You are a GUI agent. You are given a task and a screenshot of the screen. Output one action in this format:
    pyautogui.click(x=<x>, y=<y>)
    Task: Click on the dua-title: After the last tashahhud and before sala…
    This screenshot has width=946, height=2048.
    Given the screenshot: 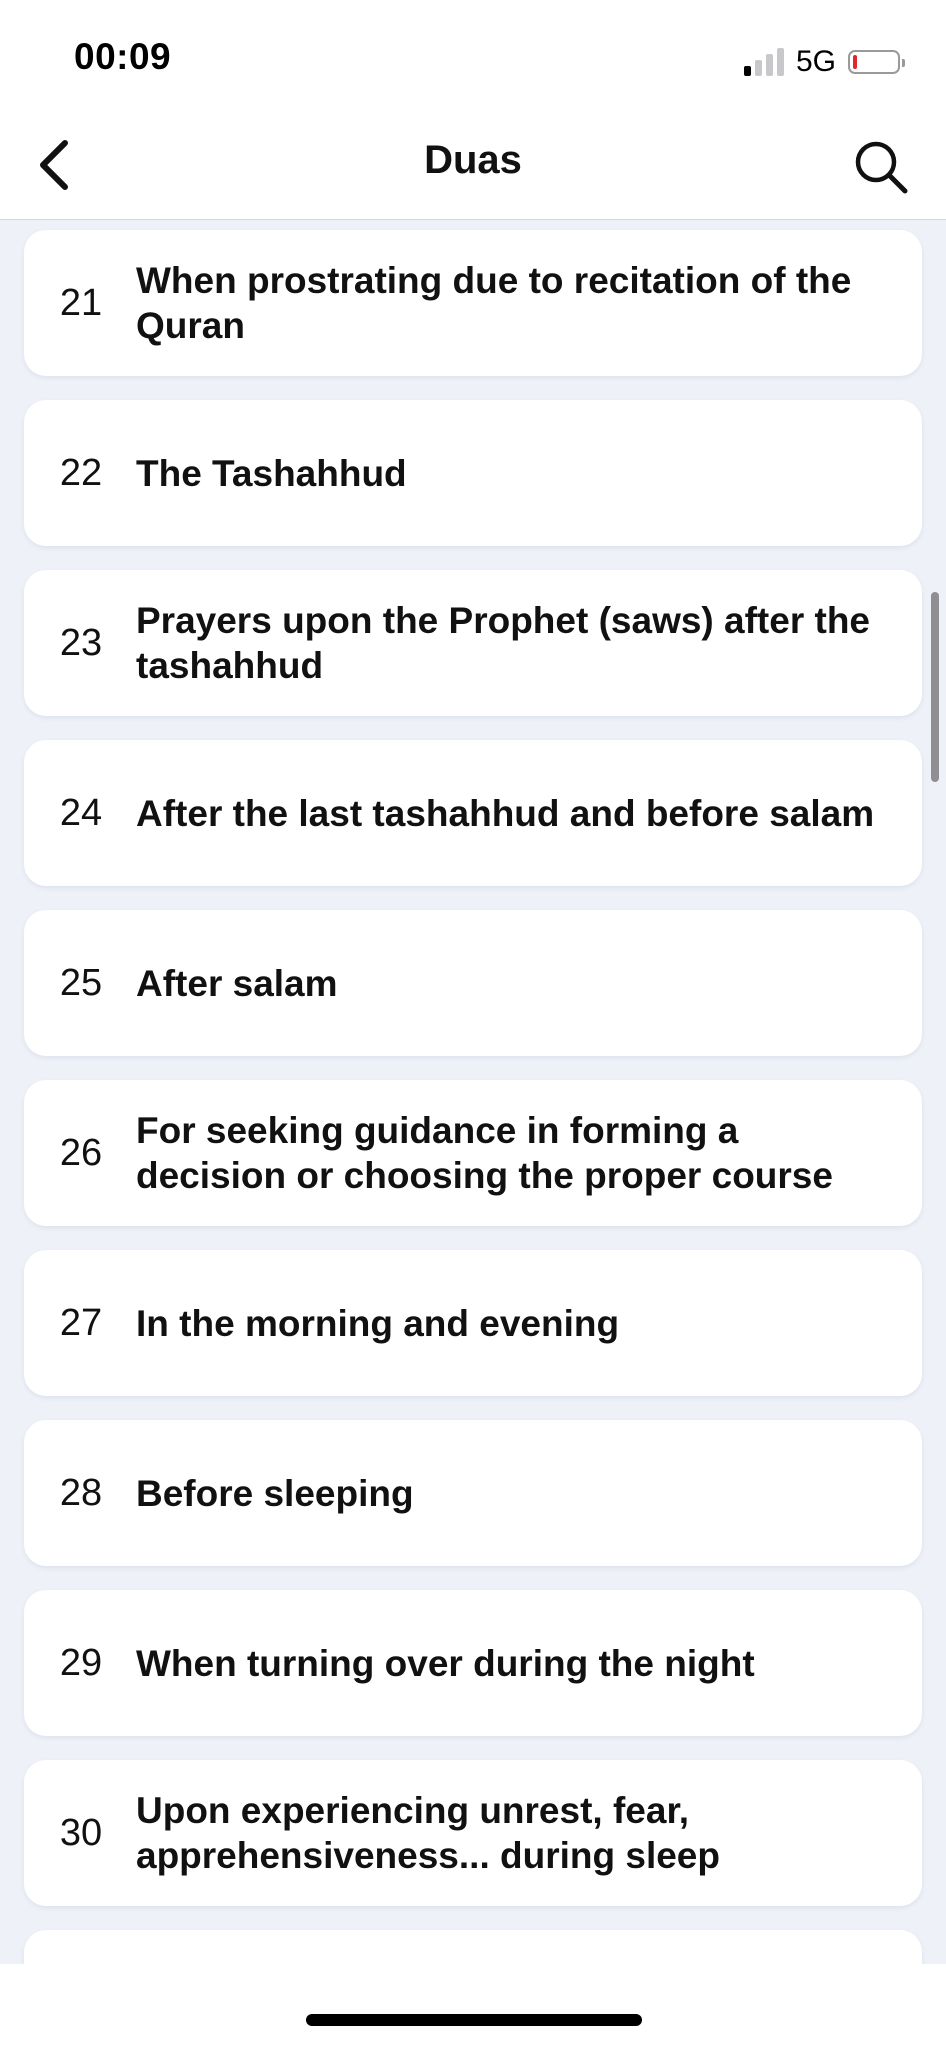 What is the action you would take?
    pyautogui.click(x=505, y=813)
    